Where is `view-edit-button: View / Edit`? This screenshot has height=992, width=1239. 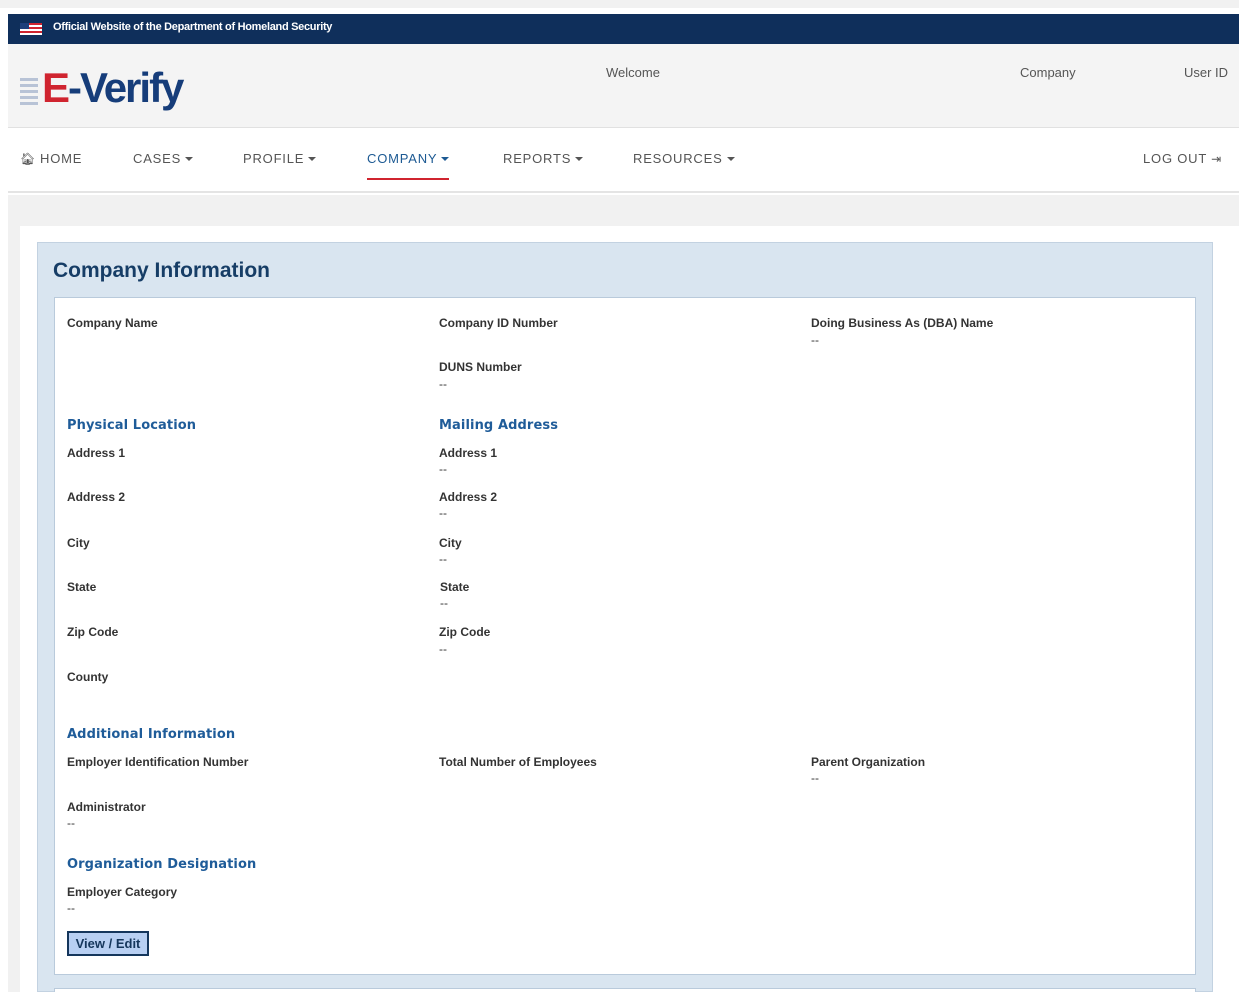
view-edit-button: View / Edit is located at coordinates (108, 943).